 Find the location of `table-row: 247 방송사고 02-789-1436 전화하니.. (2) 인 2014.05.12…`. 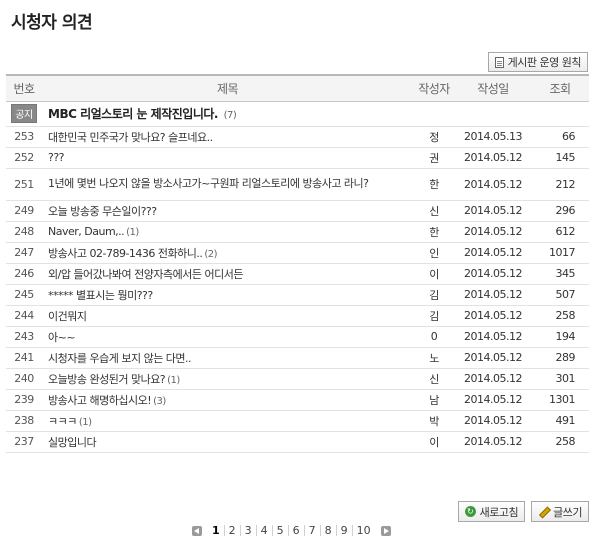

table-row: 247 방송사고 02-789-1436 전화하니.. (2) 인 2014.05.12… is located at coordinates (297, 253).